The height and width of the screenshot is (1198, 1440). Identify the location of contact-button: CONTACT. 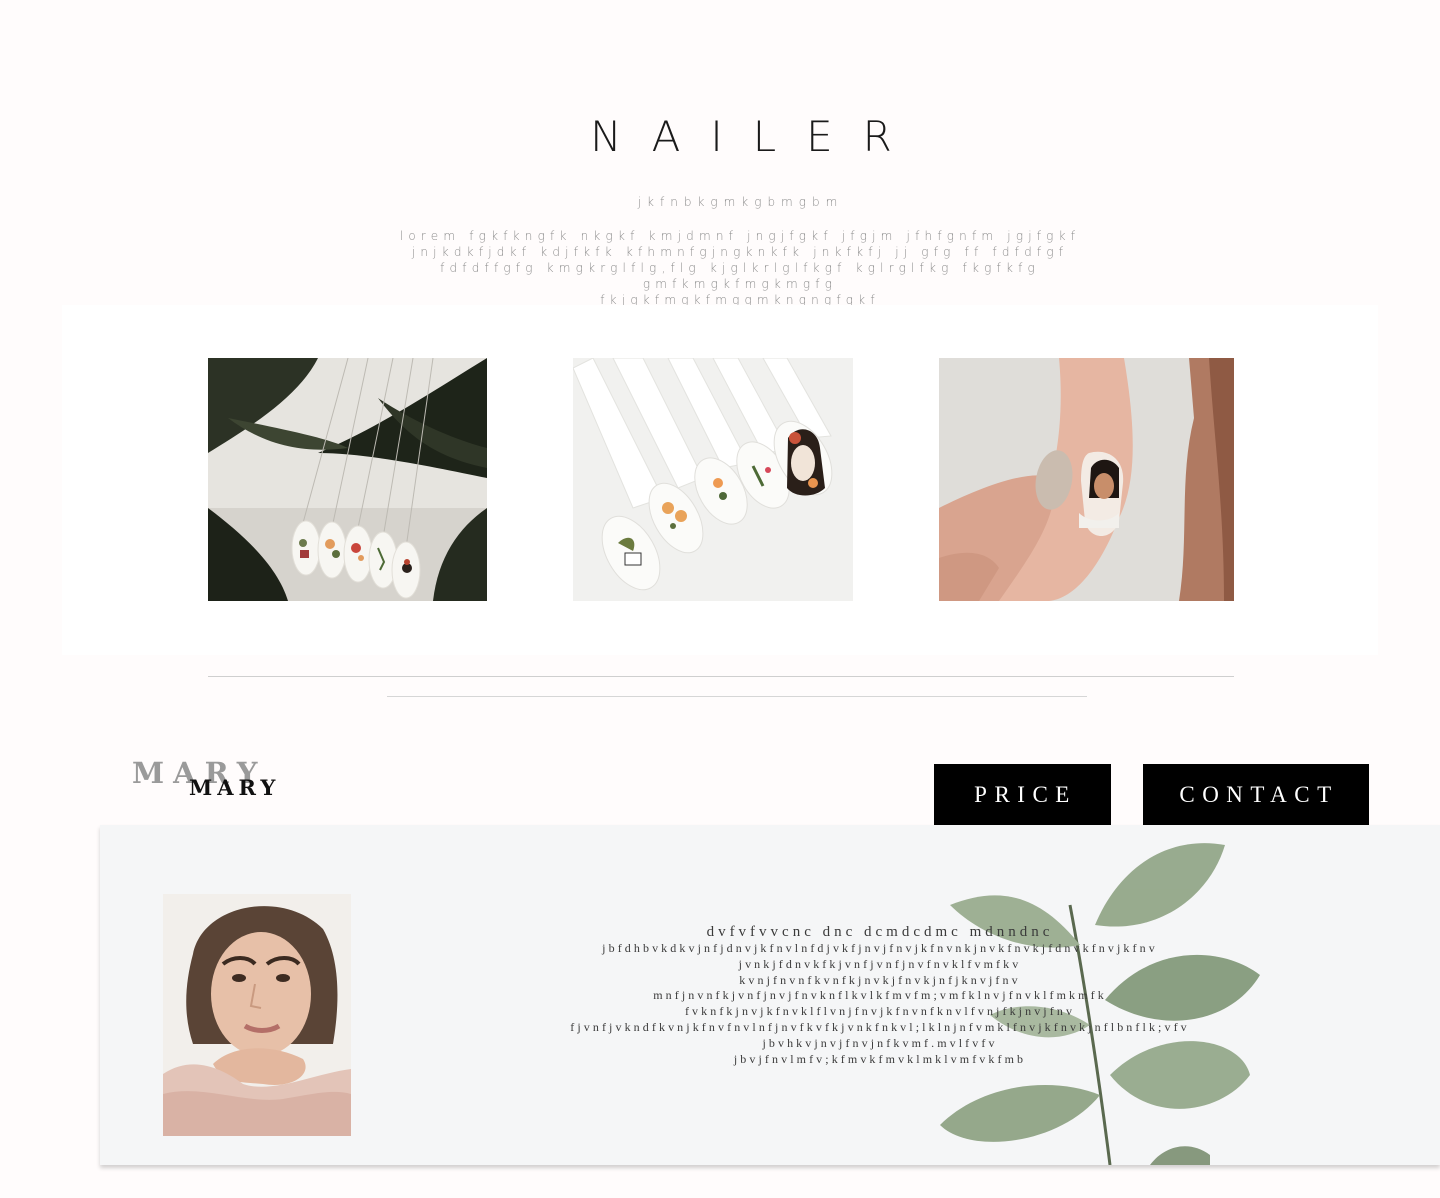
(1256, 794).